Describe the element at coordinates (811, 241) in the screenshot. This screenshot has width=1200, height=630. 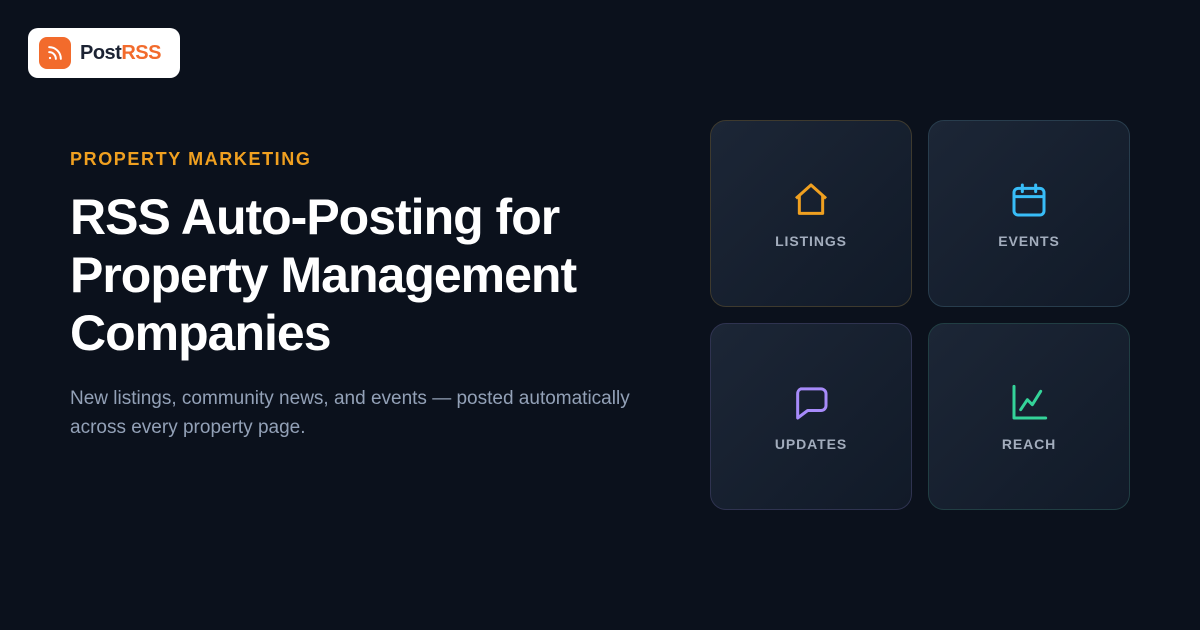
I see `card-label-listings: LISTINGS` at that location.